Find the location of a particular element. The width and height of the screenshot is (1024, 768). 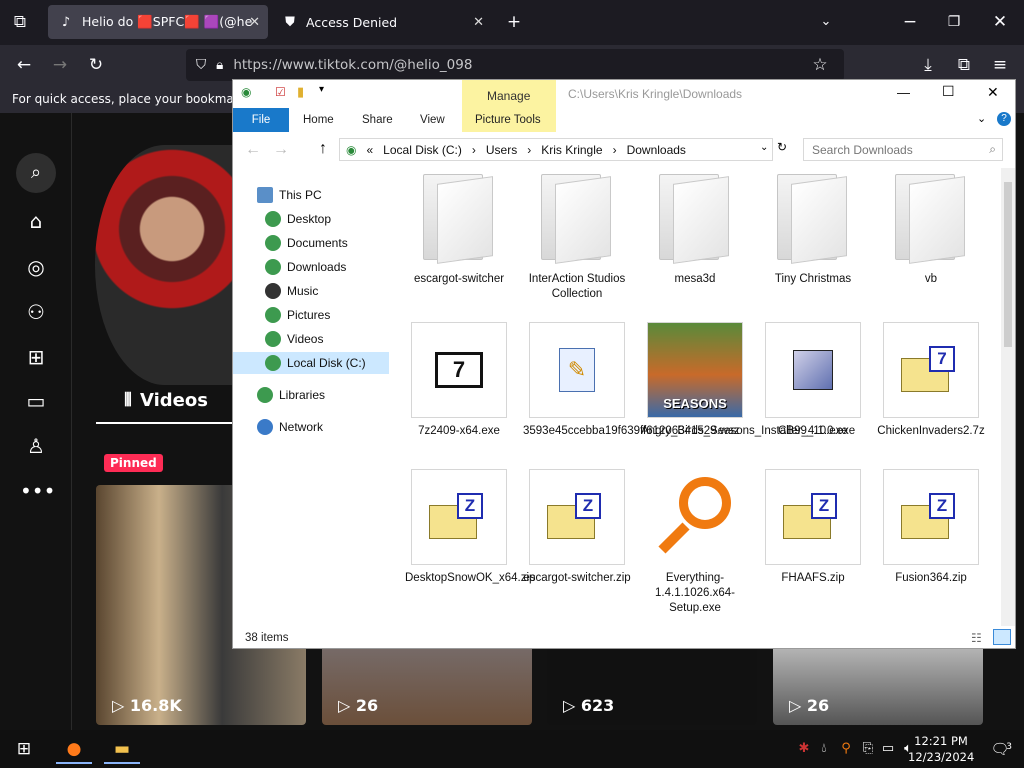

dropdown-icon: ▾ is located at coordinates (321, 89).